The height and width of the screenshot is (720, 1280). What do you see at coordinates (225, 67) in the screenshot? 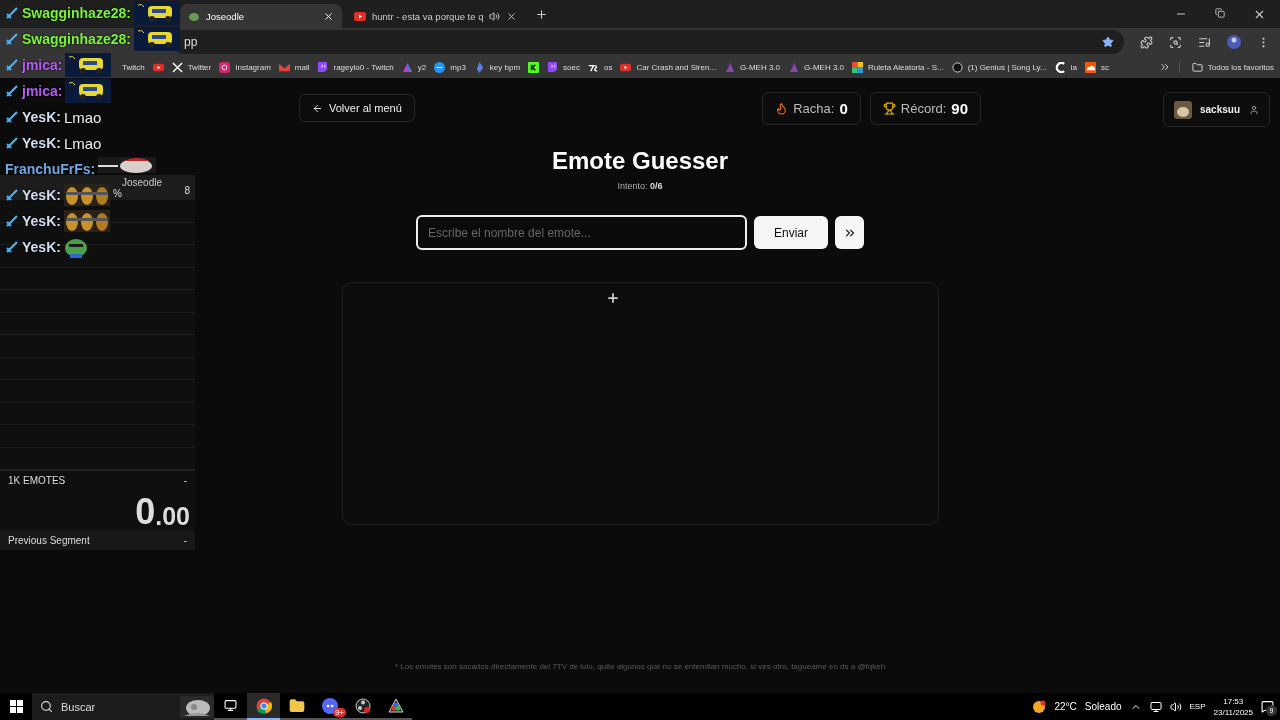
I see `camera-icon` at bounding box center [225, 67].